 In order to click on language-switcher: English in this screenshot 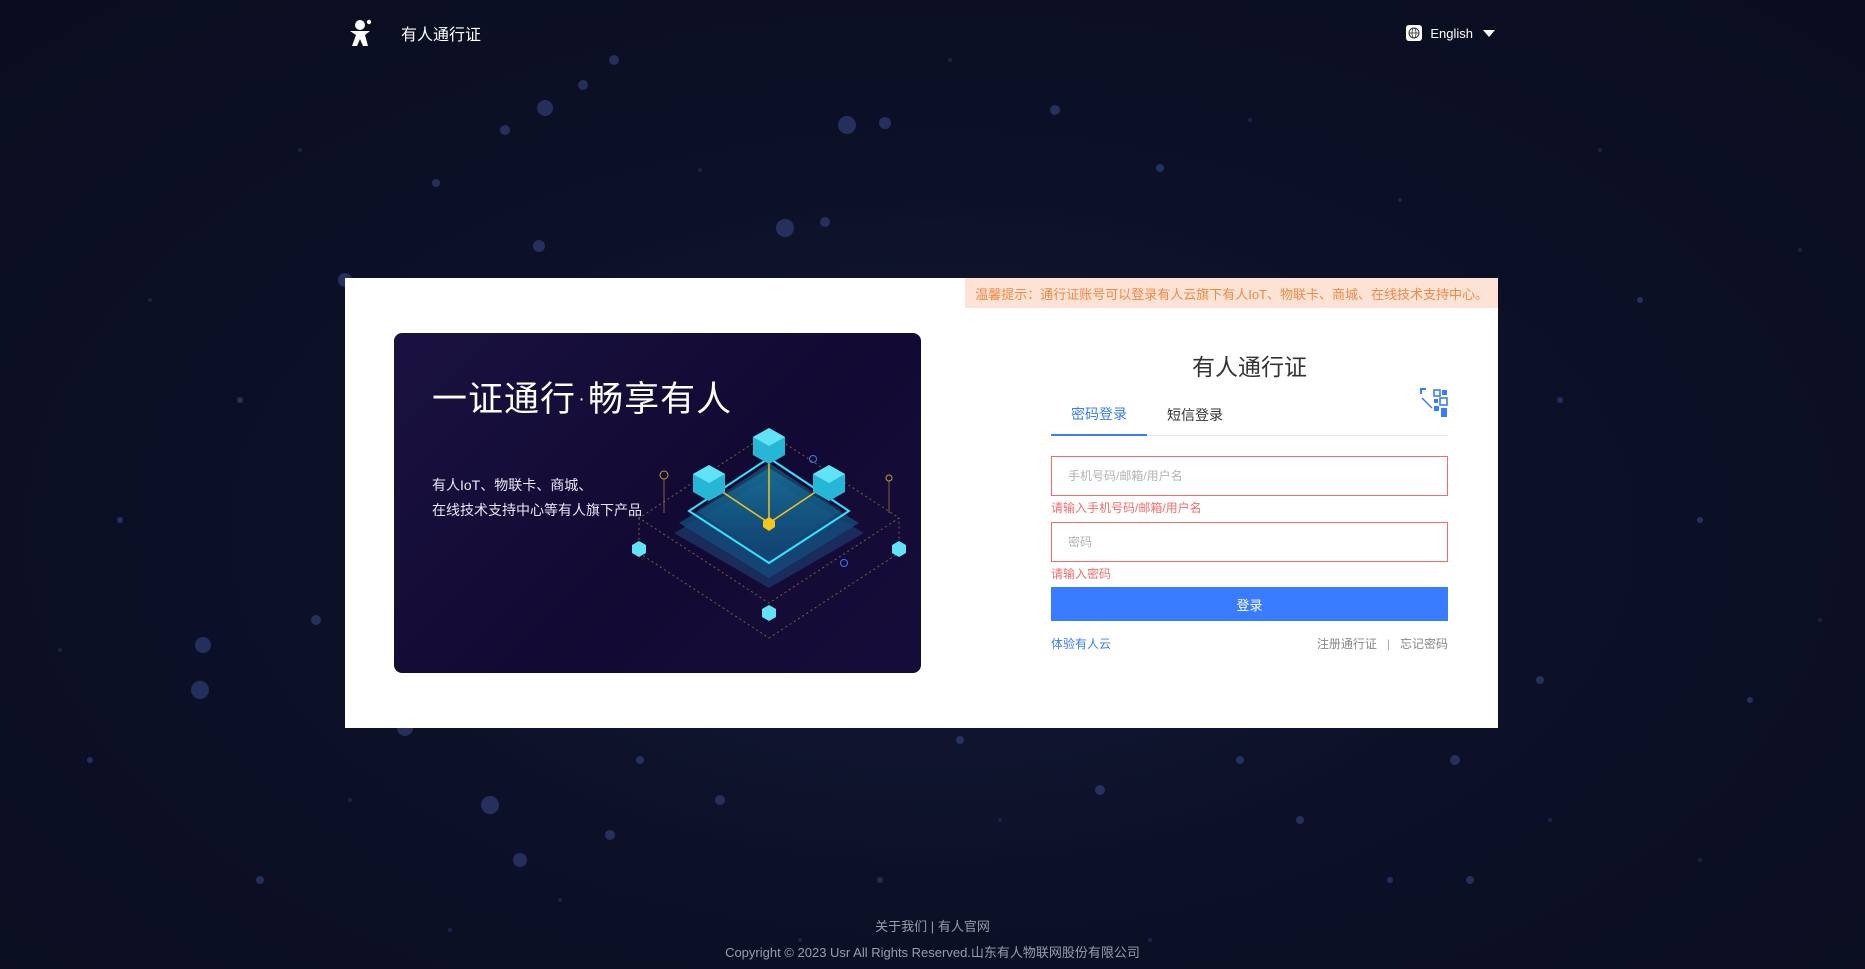, I will do `click(1450, 33)`.